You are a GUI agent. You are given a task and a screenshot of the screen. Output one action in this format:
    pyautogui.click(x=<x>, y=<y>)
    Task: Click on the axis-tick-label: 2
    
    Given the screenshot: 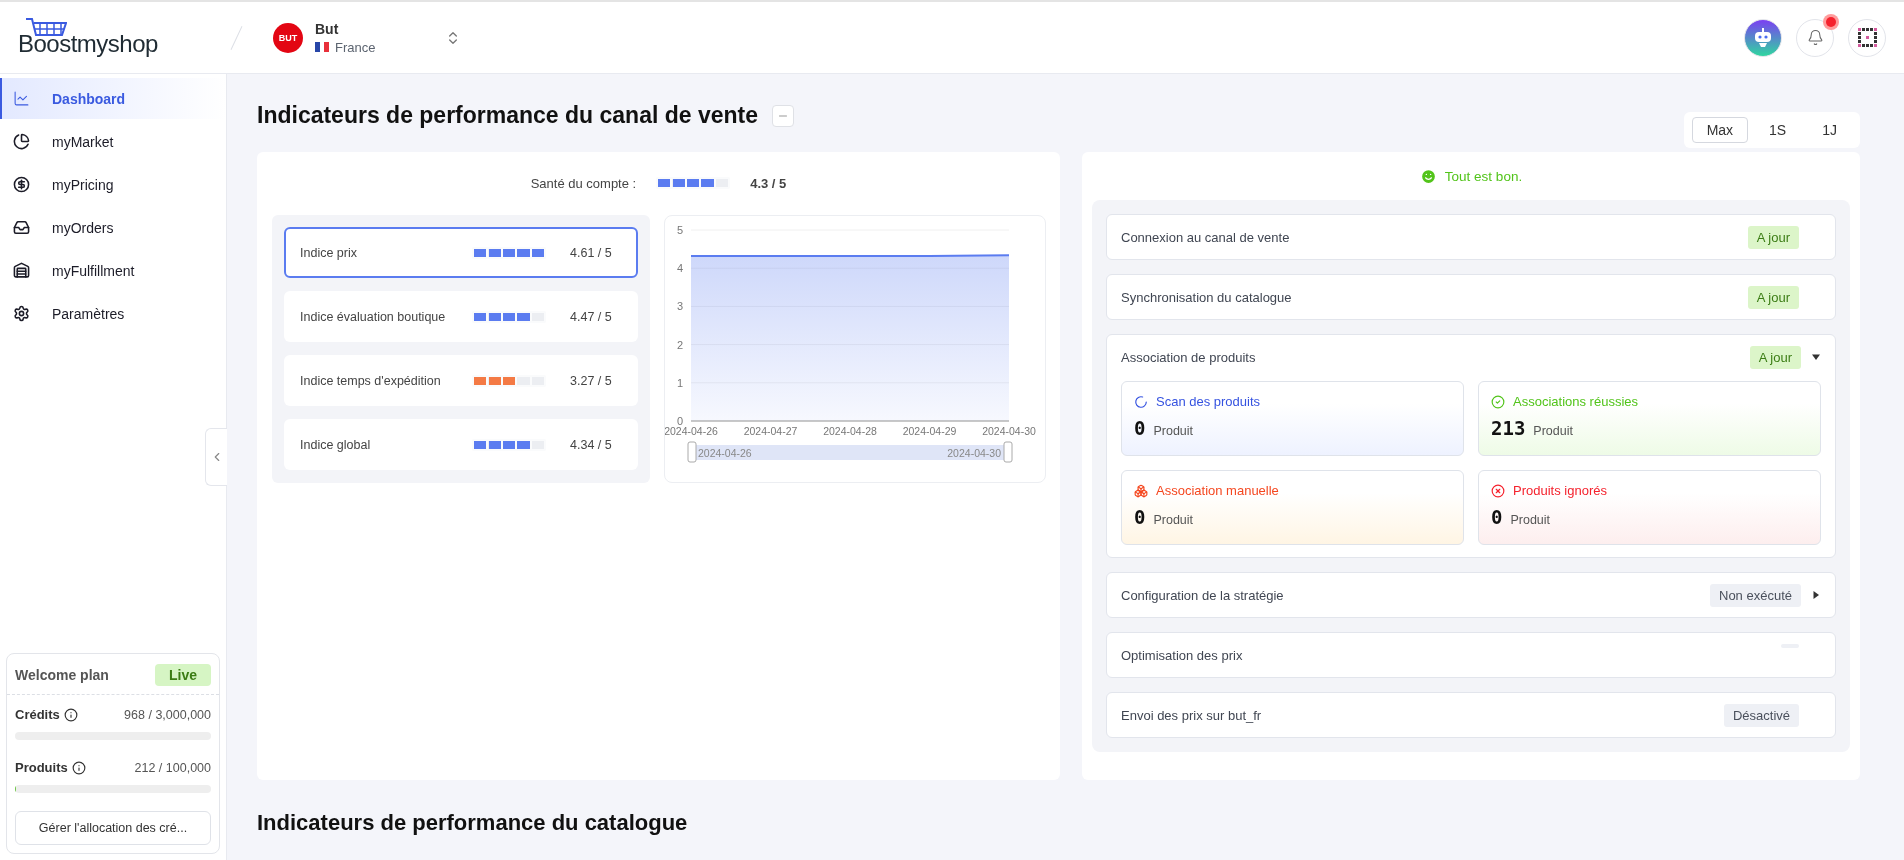 What is the action you would take?
    pyautogui.click(x=679, y=344)
    